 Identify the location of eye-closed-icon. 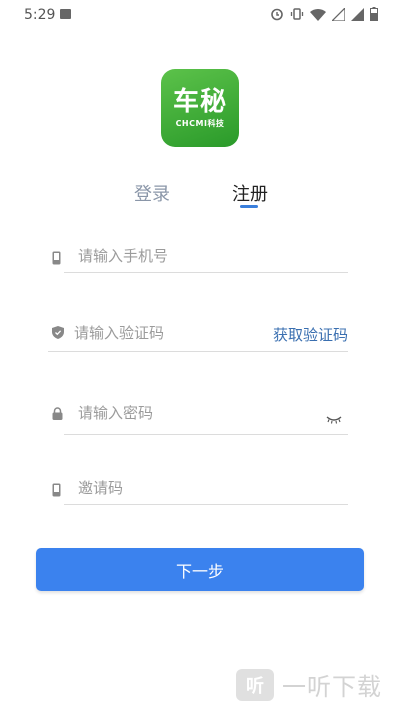
(334, 420).